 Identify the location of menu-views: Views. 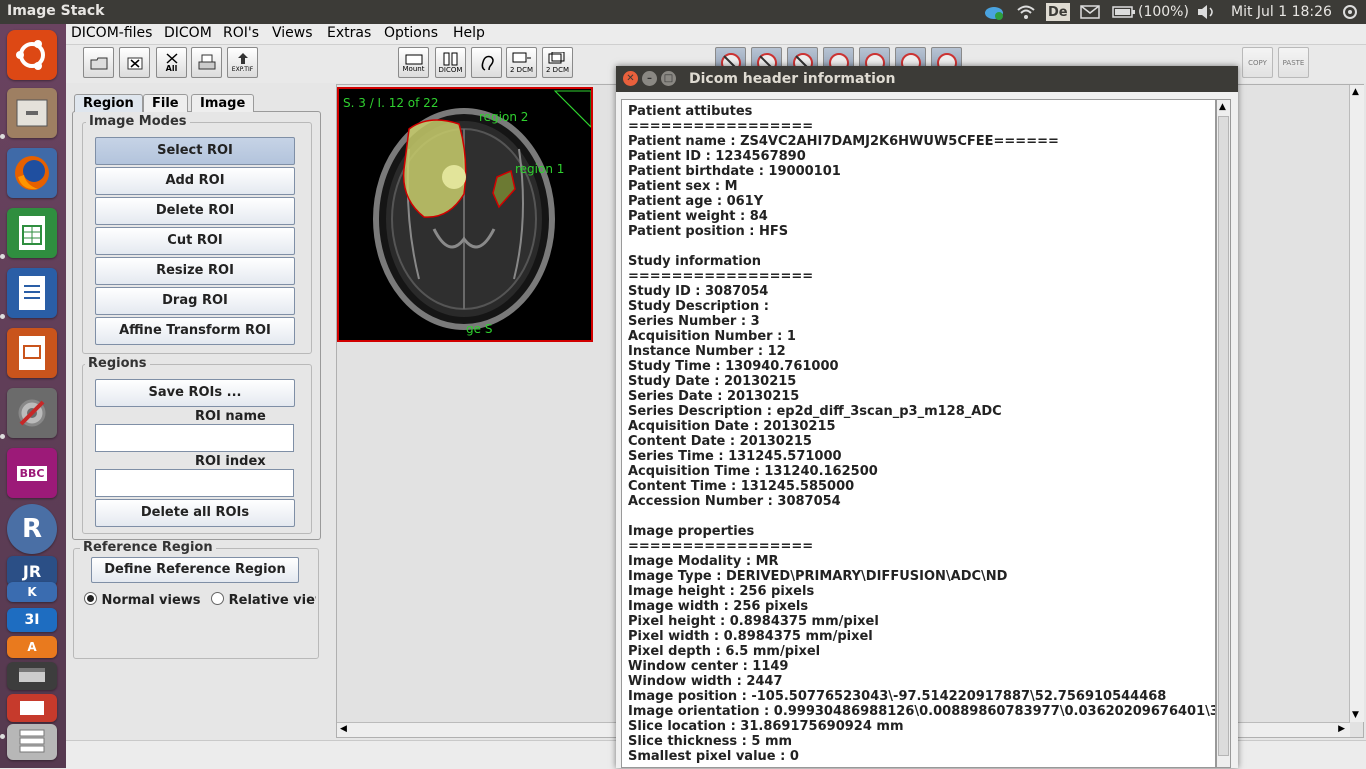
(292, 33).